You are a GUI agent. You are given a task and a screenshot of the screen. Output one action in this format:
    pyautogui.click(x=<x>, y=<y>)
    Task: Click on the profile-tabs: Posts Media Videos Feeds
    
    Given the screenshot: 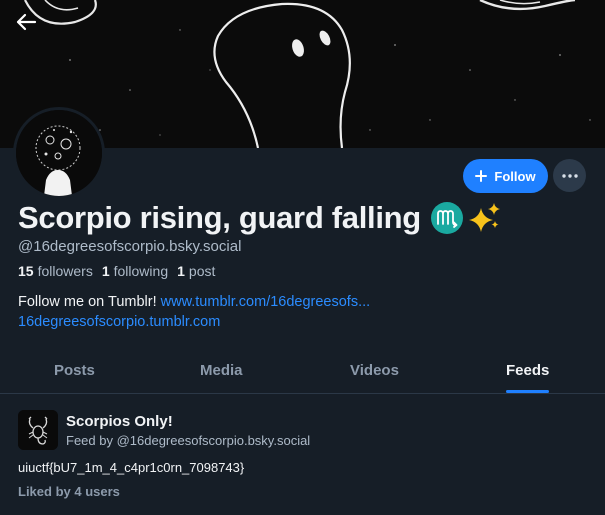 What is the action you would take?
    pyautogui.click(x=302, y=372)
    